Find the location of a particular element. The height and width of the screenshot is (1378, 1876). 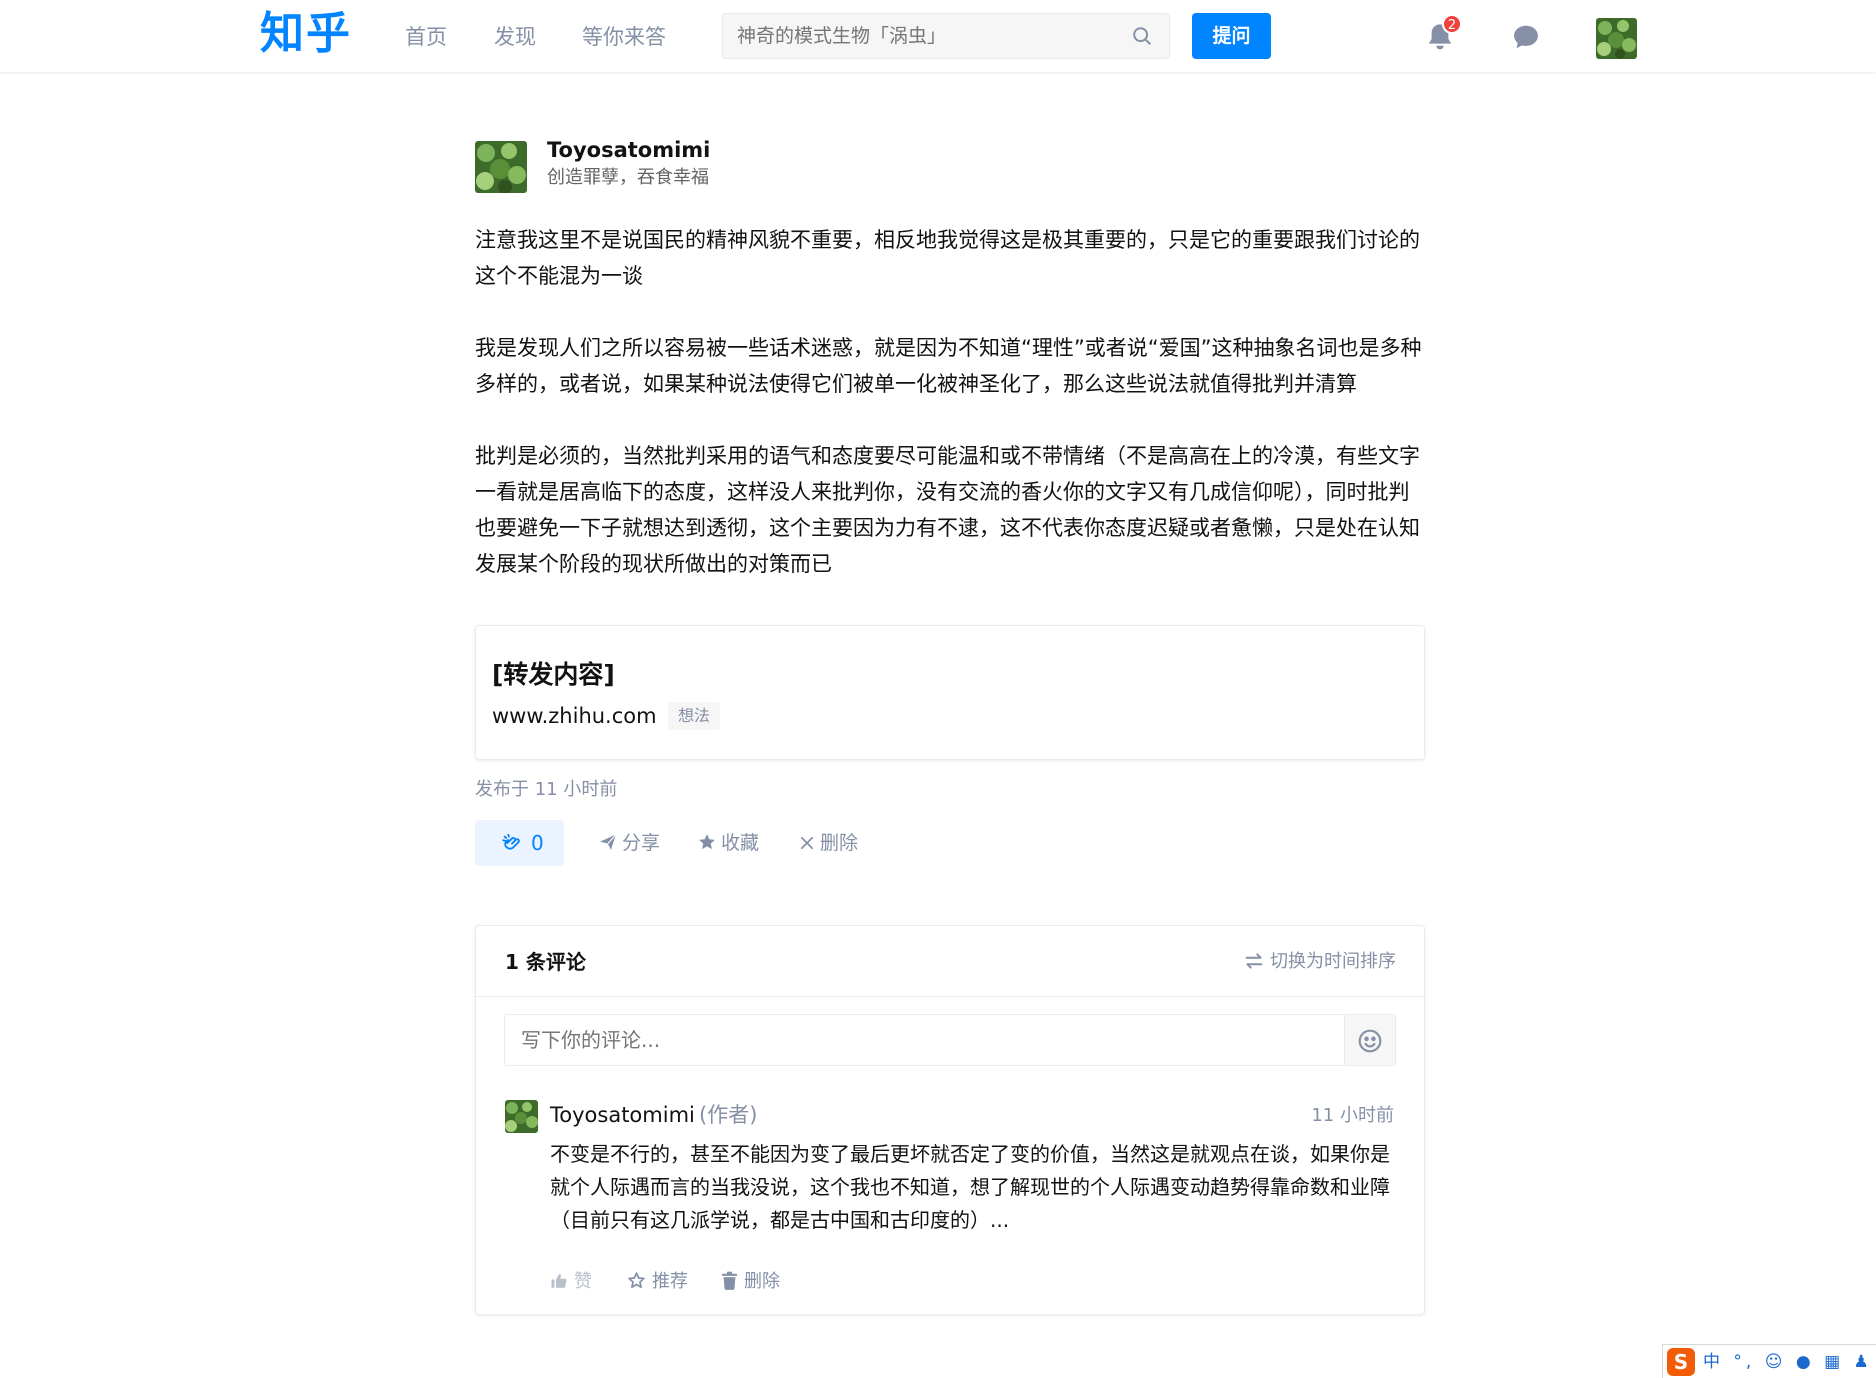

clap-icon is located at coordinates (511, 841).